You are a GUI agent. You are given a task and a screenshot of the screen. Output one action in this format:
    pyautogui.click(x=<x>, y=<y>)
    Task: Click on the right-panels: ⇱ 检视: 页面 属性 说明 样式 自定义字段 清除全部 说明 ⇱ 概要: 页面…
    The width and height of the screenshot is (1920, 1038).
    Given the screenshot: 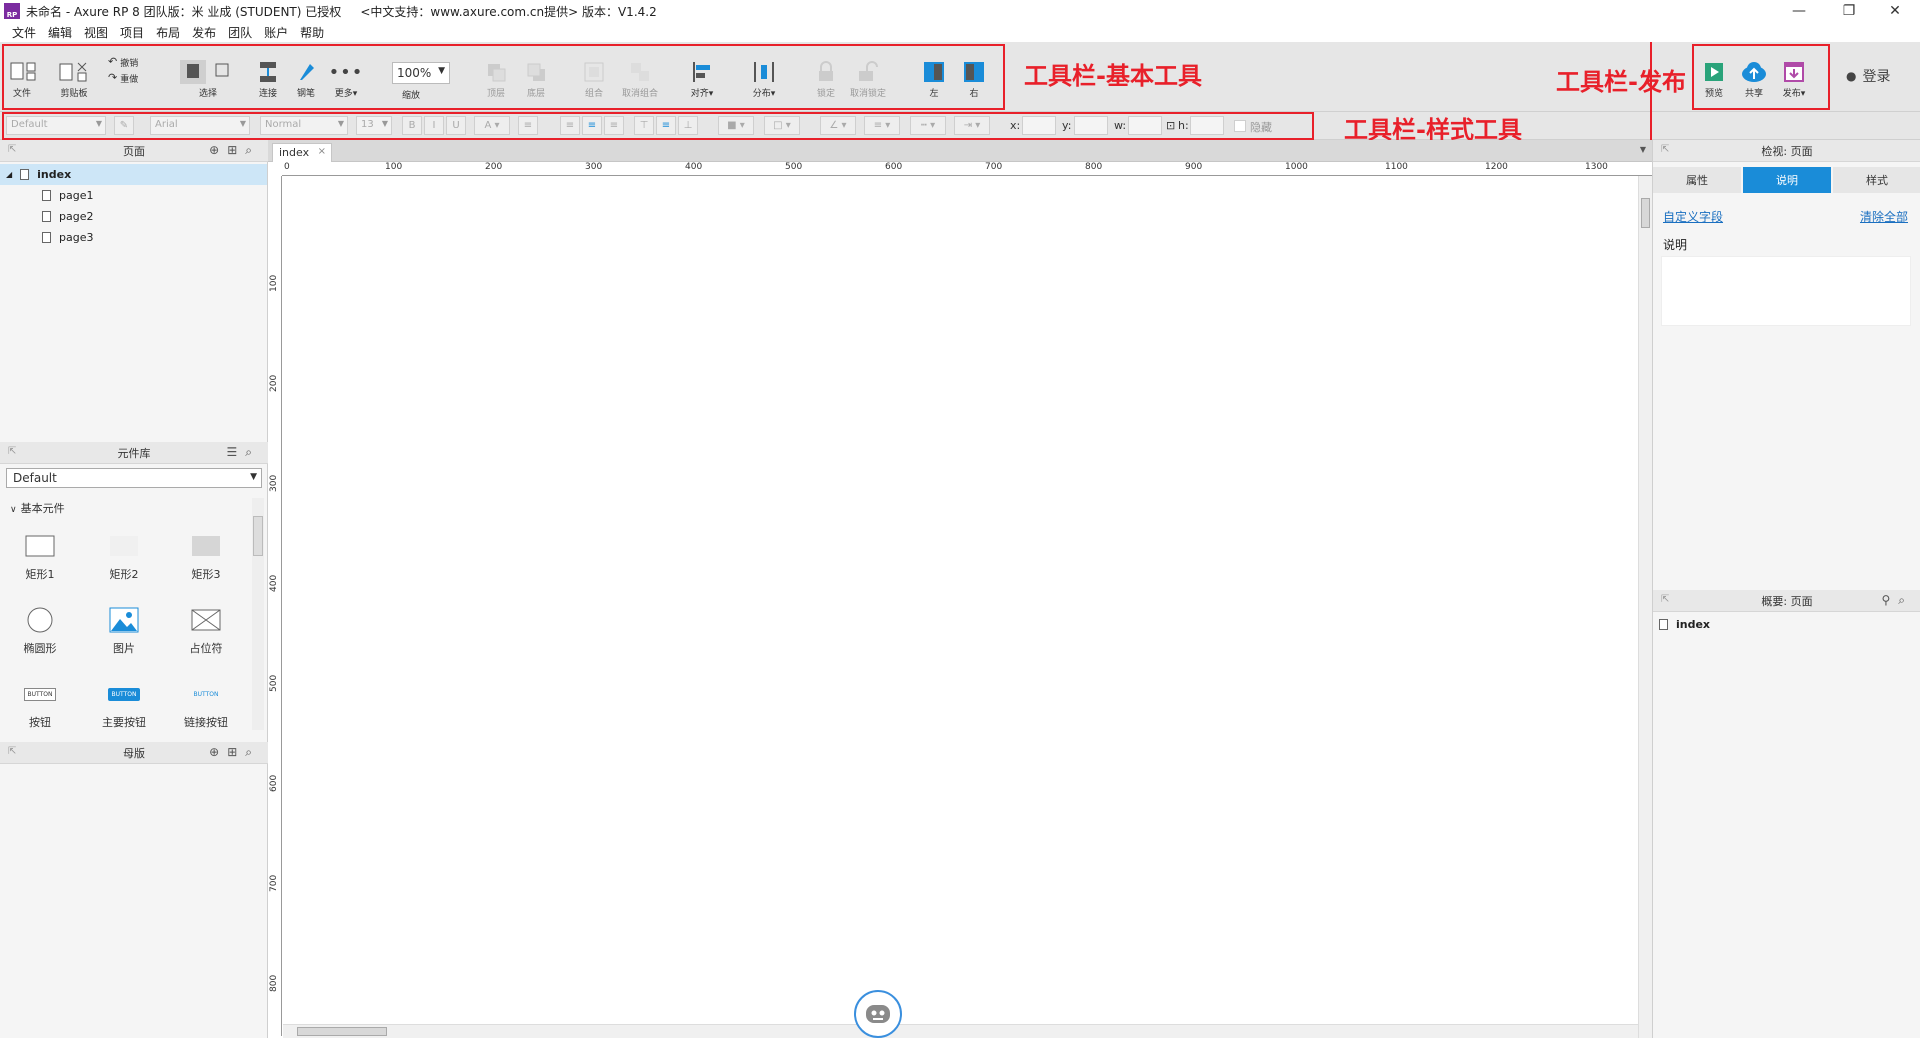 What is the action you would take?
    pyautogui.click(x=1786, y=589)
    